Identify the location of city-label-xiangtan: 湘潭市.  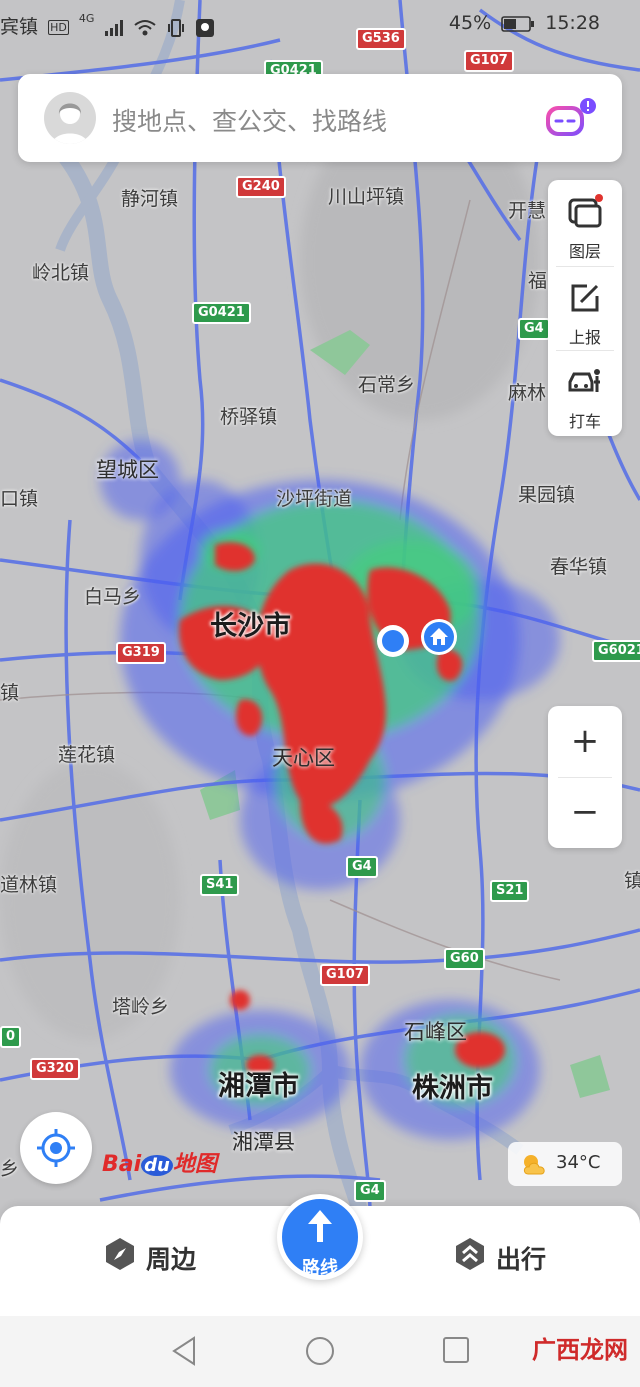
(258, 1083).